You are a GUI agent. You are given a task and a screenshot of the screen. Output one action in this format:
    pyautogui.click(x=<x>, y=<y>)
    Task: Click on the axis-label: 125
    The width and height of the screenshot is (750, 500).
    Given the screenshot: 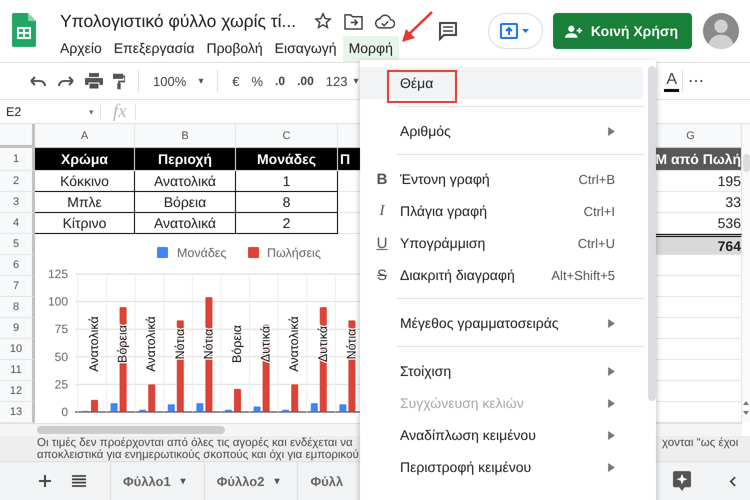 What is the action you would take?
    pyautogui.click(x=58, y=274)
    